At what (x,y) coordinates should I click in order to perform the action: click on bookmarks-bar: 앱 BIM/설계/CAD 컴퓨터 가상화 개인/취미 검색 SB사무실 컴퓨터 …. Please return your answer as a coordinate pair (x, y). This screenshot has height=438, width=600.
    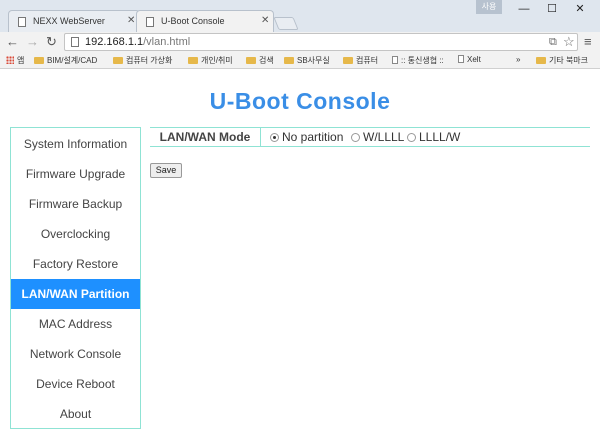
    Looking at the image, I should click on (300, 60).